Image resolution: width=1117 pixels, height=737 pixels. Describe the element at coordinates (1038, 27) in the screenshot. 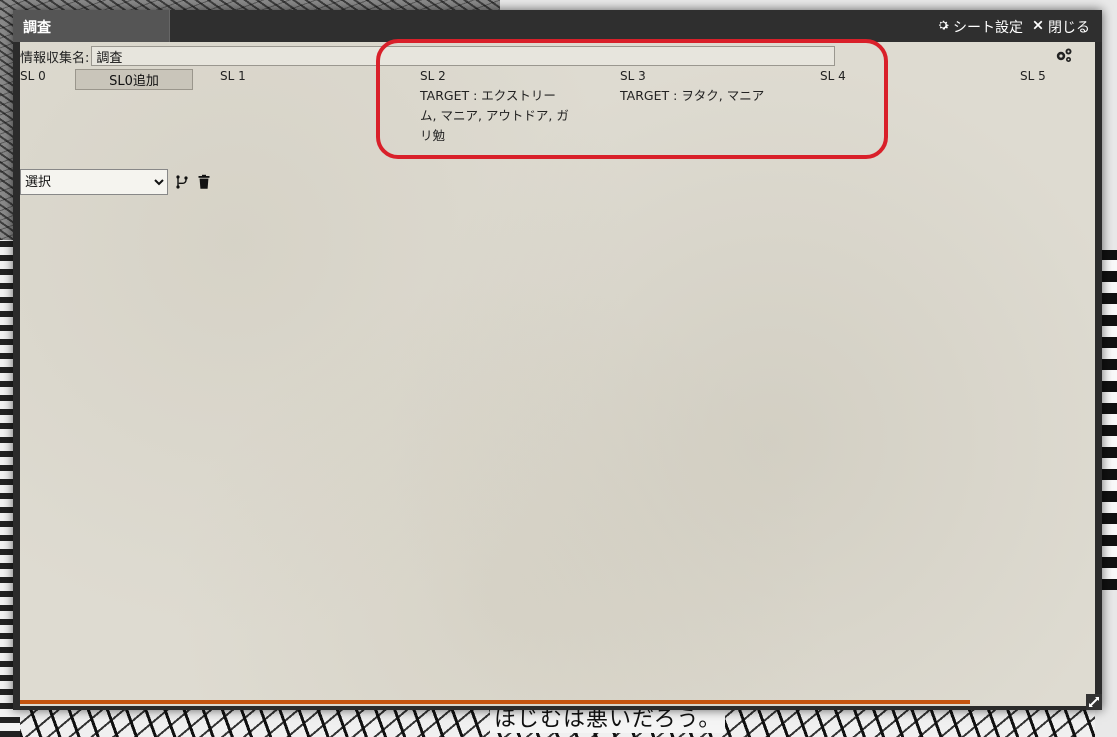

I see `close-icon` at that location.